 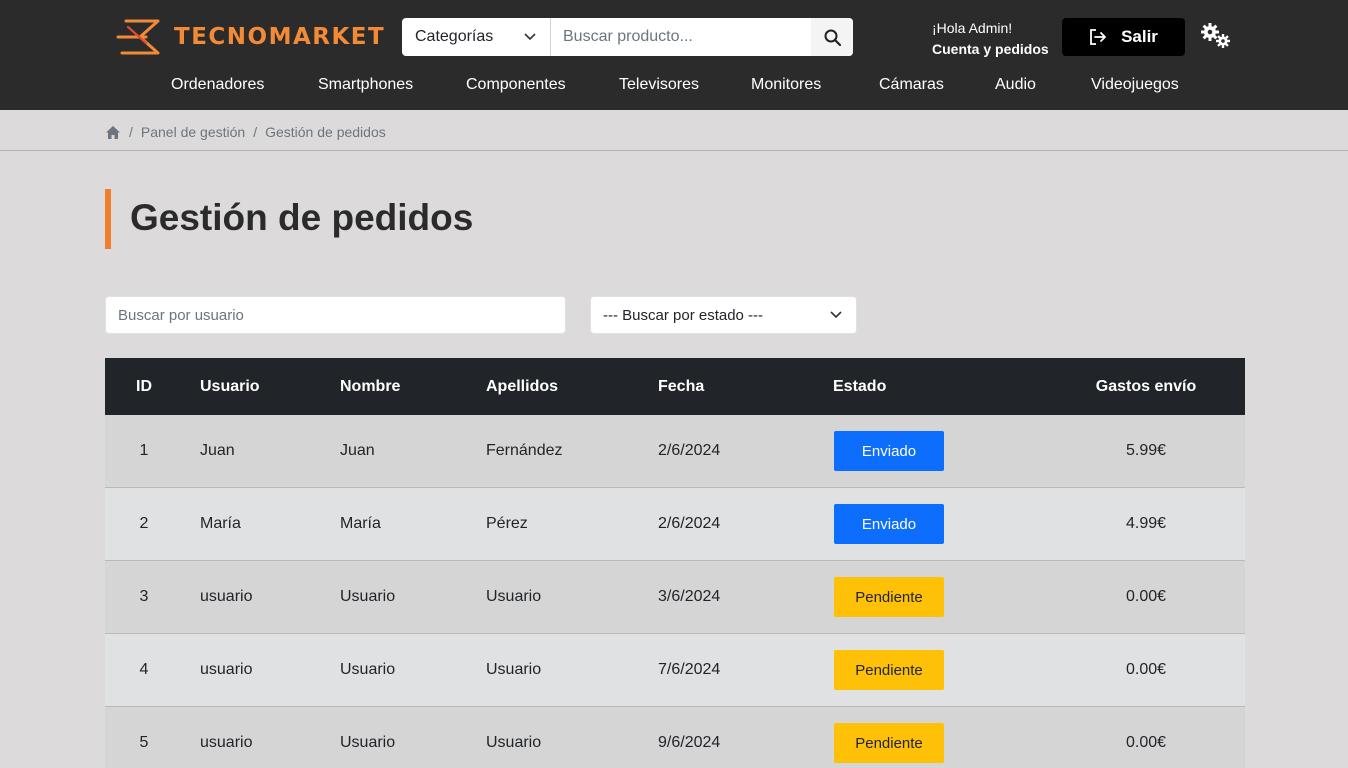 I want to click on brand-logo-icon, so click(x=138, y=37).